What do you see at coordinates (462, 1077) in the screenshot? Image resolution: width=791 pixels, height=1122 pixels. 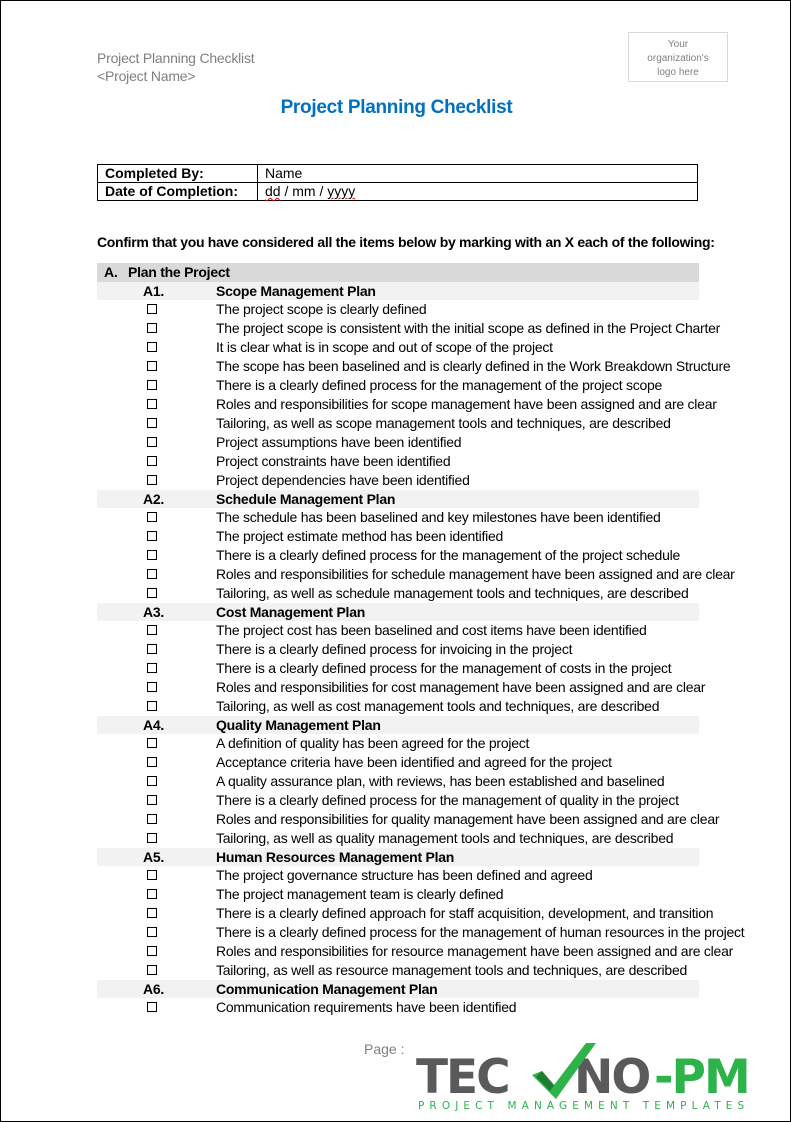 I see `brand-text-tec: TEC` at bounding box center [462, 1077].